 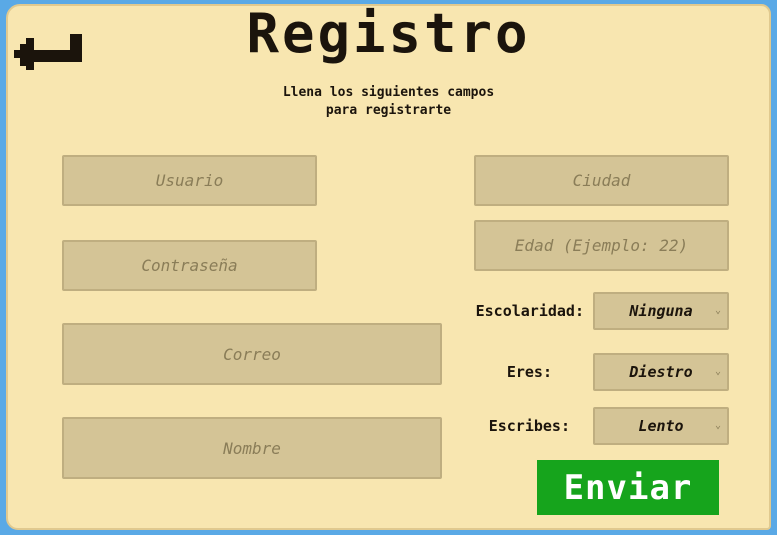 I want to click on schooling-value: Ninguna, so click(x=661, y=311).